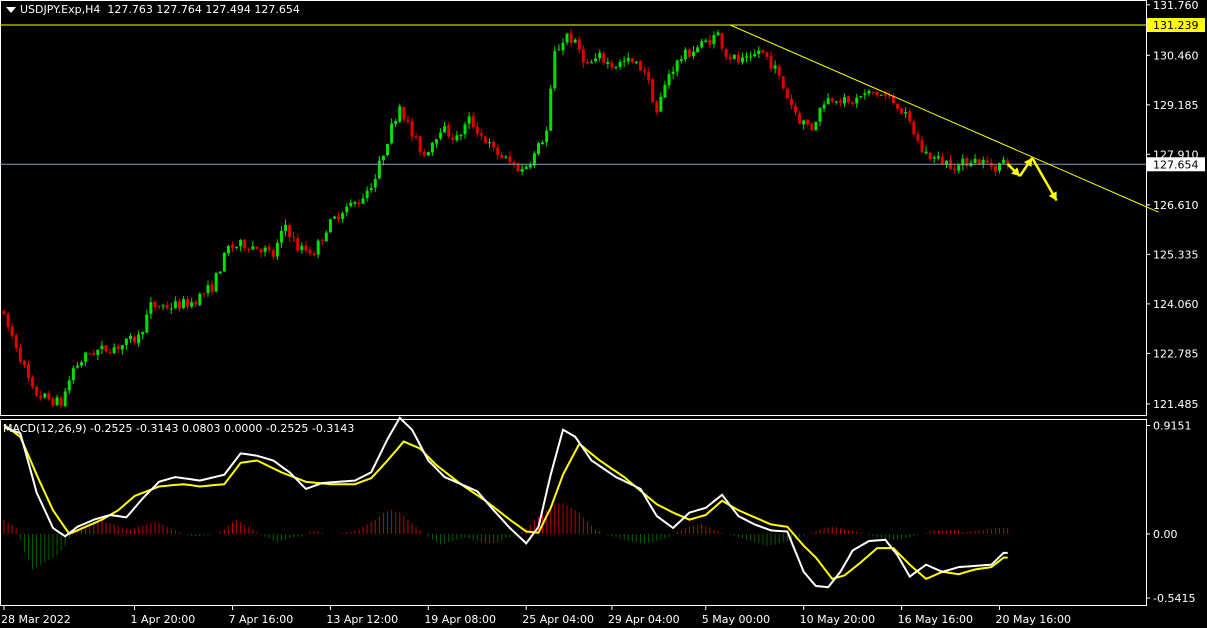 The image size is (1207, 628). I want to click on time-tick-label: 7 Apr 16:00, so click(260, 619).